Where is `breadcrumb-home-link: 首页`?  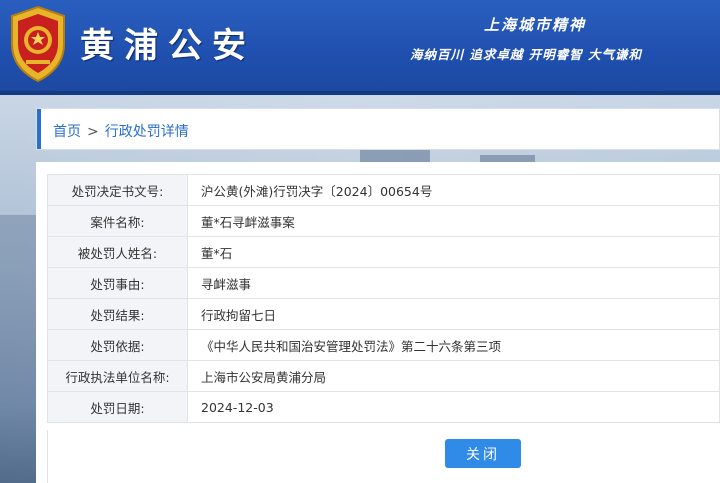
breadcrumb-home-link: 首页 is located at coordinates (67, 132).